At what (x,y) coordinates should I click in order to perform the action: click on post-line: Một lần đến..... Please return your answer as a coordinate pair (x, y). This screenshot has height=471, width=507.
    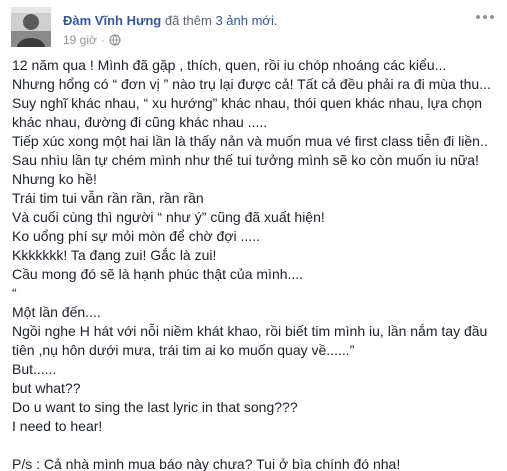
    Looking at the image, I should click on (56, 312).